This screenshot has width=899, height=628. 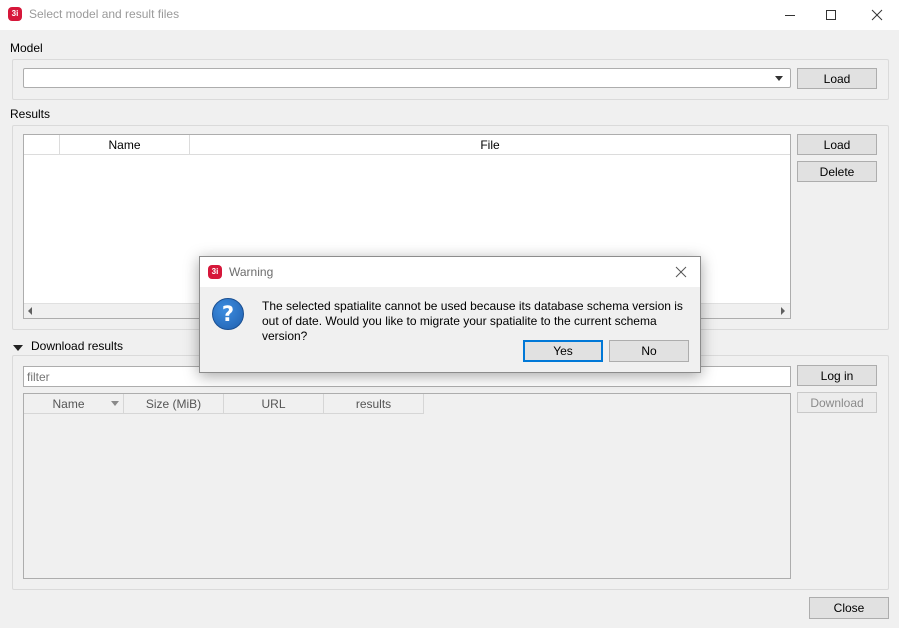 What do you see at coordinates (18, 348) in the screenshot?
I see `collapse-triangle-icon` at bounding box center [18, 348].